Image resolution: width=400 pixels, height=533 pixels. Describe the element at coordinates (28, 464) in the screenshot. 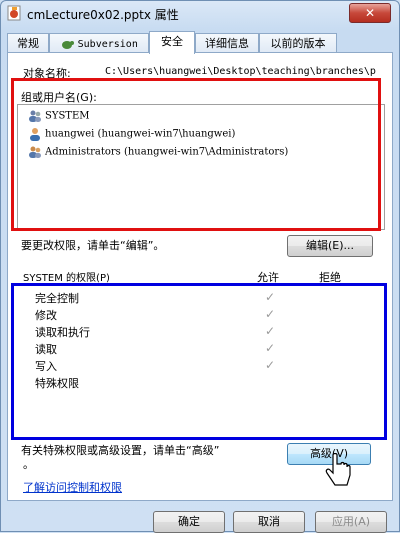

I see `advanced-hint-end: 。` at that location.